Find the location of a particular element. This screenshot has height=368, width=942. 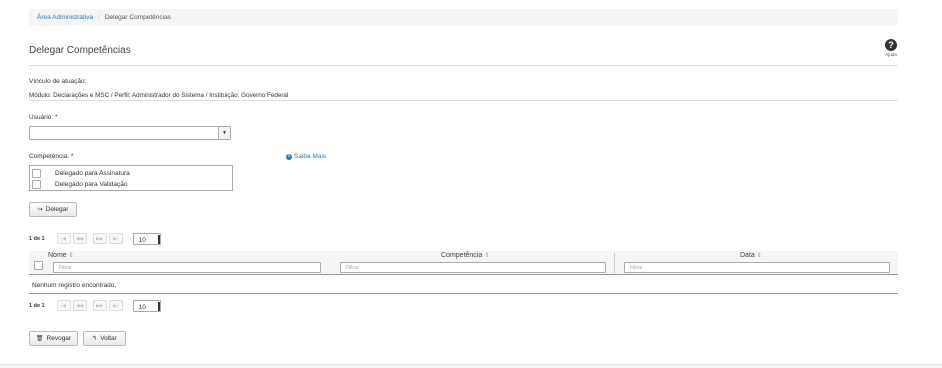

filter-input-competencia: Filtrar is located at coordinates (473, 267).